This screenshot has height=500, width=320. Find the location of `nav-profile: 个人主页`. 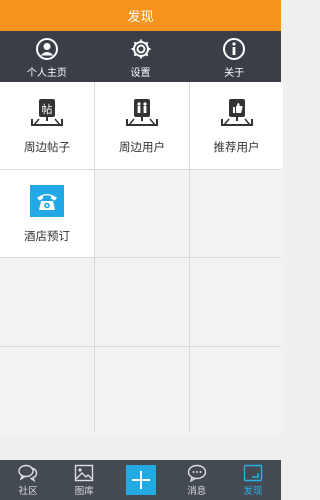

nav-profile: 个人主页 is located at coordinates (47, 56).